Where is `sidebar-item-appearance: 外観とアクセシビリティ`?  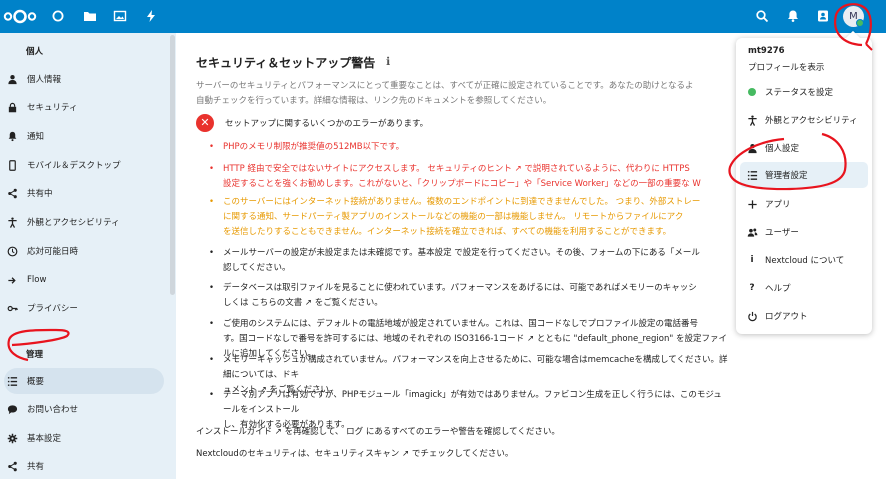
sidebar-item-appearance: 外観とアクセシビリティ is located at coordinates (84, 222).